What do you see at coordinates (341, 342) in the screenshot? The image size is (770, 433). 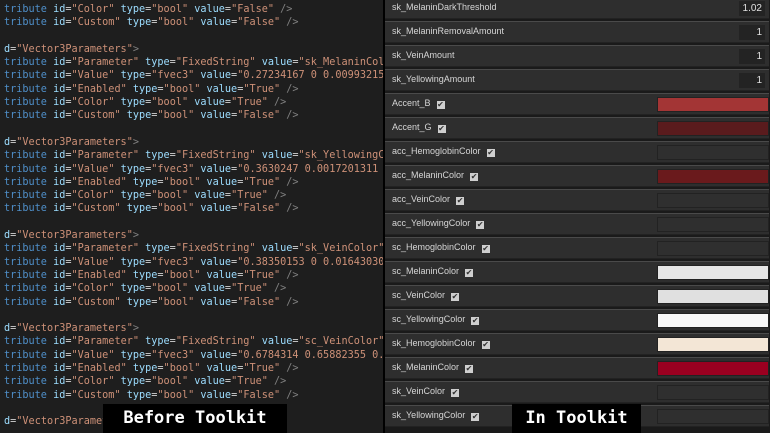 I see `code-token: sc_VeinColor` at bounding box center [341, 342].